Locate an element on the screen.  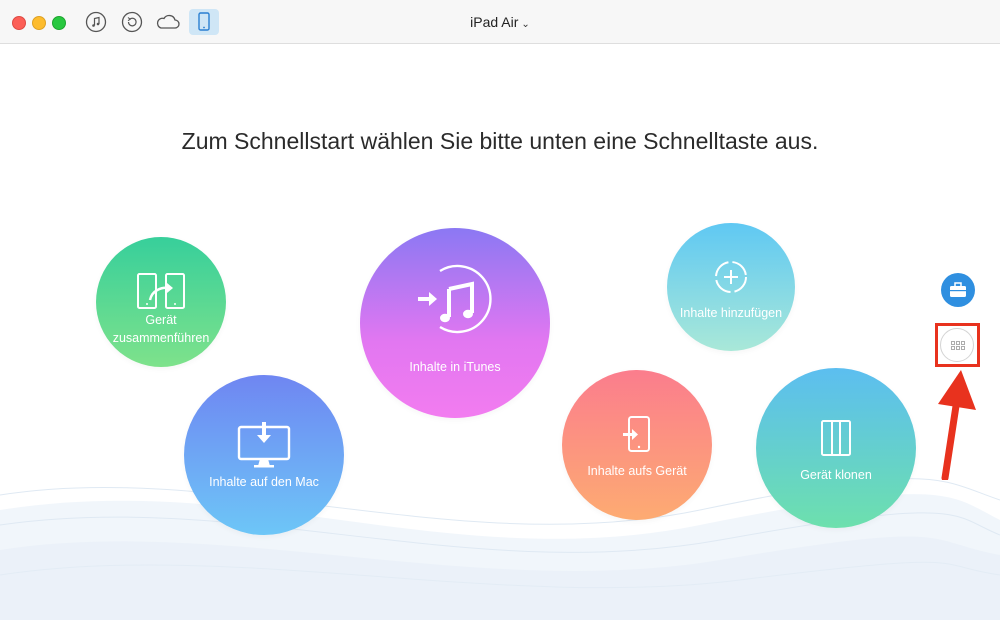
merge-device-icon is located at coordinates (161, 291).